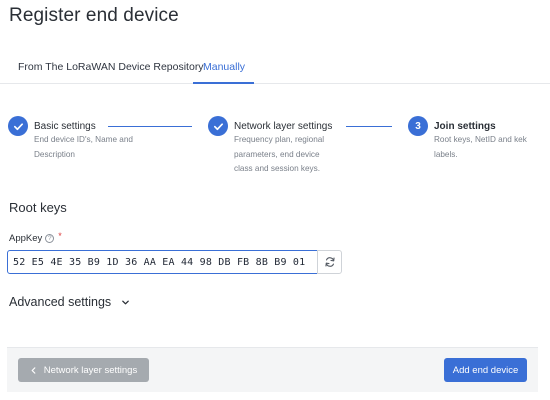 This screenshot has height=400, width=550. Describe the element at coordinates (90, 370) in the screenshot. I see `back-button-label: Network layer settings` at that location.